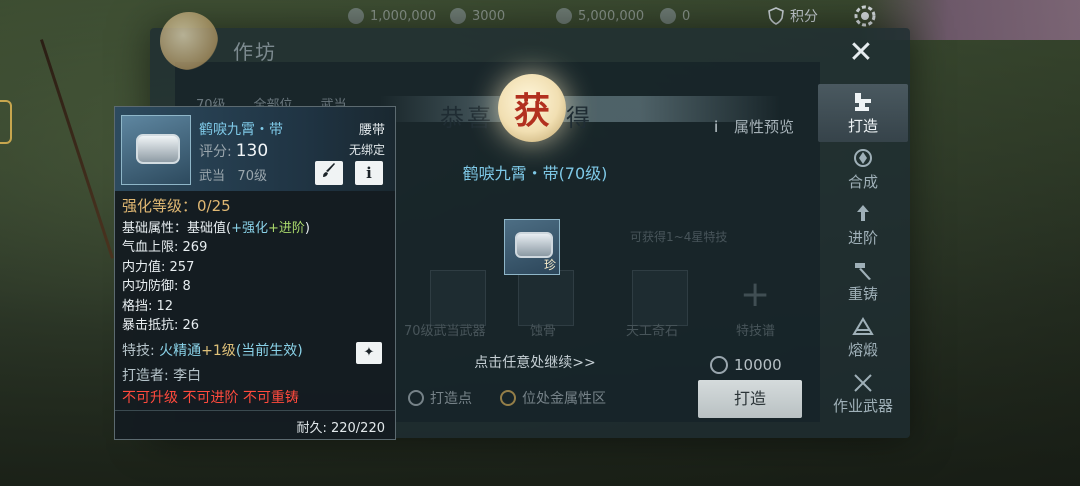  I want to click on stat-row: 气血上限: 269, so click(165, 247).